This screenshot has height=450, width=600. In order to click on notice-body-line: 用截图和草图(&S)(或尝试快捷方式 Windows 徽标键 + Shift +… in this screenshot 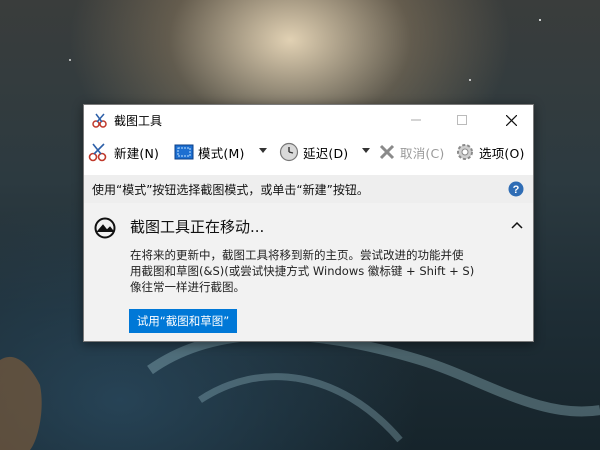, I will do `click(302, 271)`.